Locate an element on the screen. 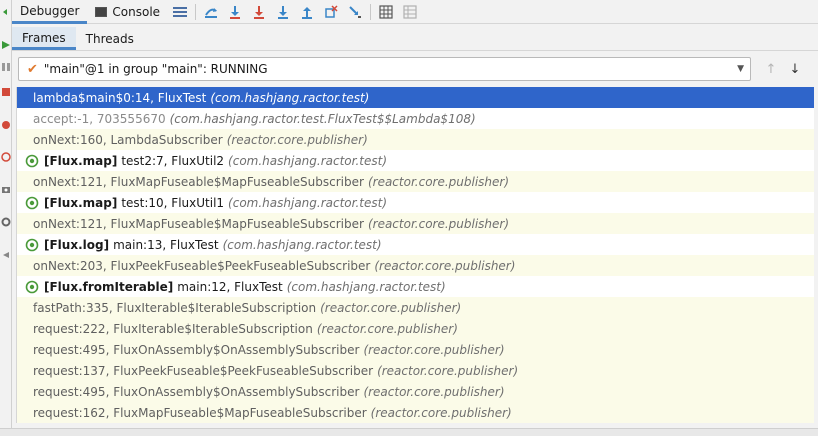 This screenshot has height=436, width=818. tool-window-bar is located at coordinates (409, 432).